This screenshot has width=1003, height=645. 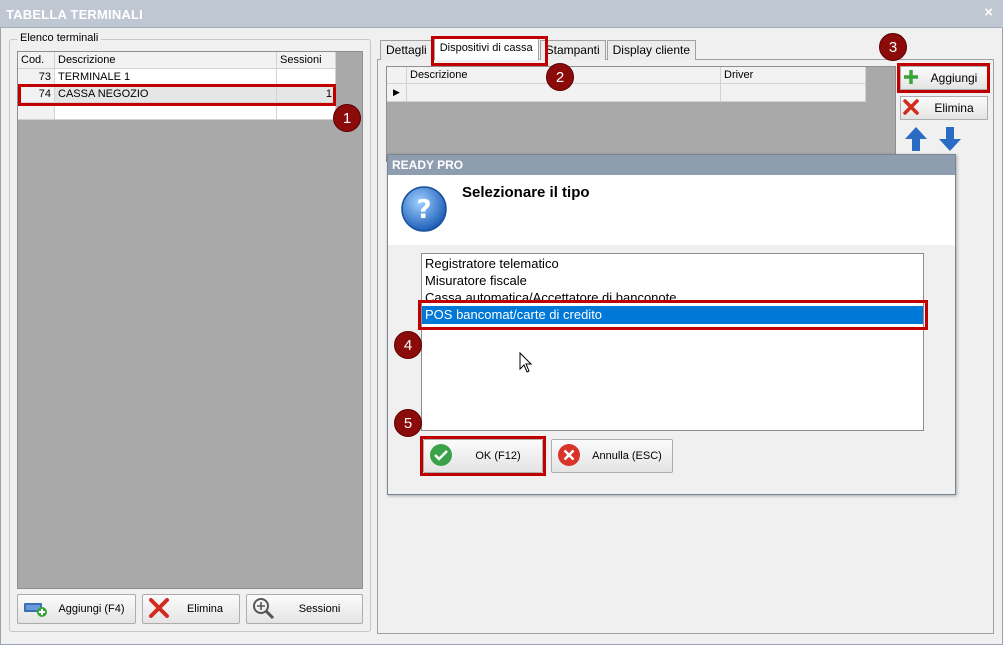 What do you see at coordinates (36, 60) in the screenshot?
I see `column-header-cod: Cod.` at bounding box center [36, 60].